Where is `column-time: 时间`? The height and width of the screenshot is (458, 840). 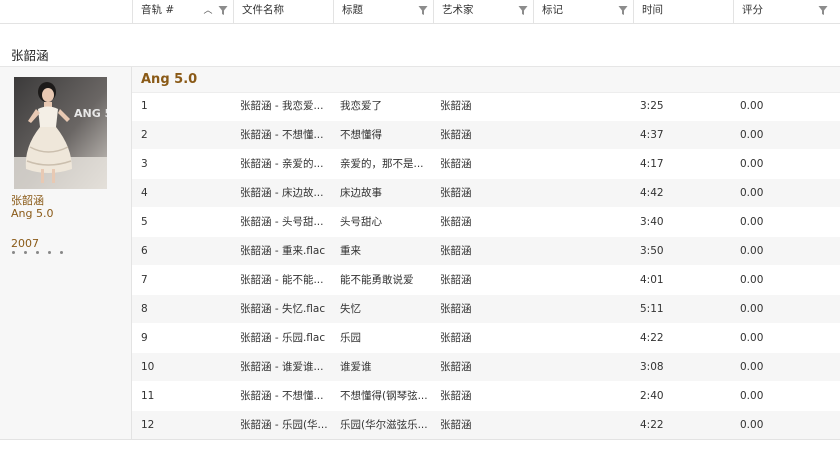
column-time: 时间 is located at coordinates (683, 11).